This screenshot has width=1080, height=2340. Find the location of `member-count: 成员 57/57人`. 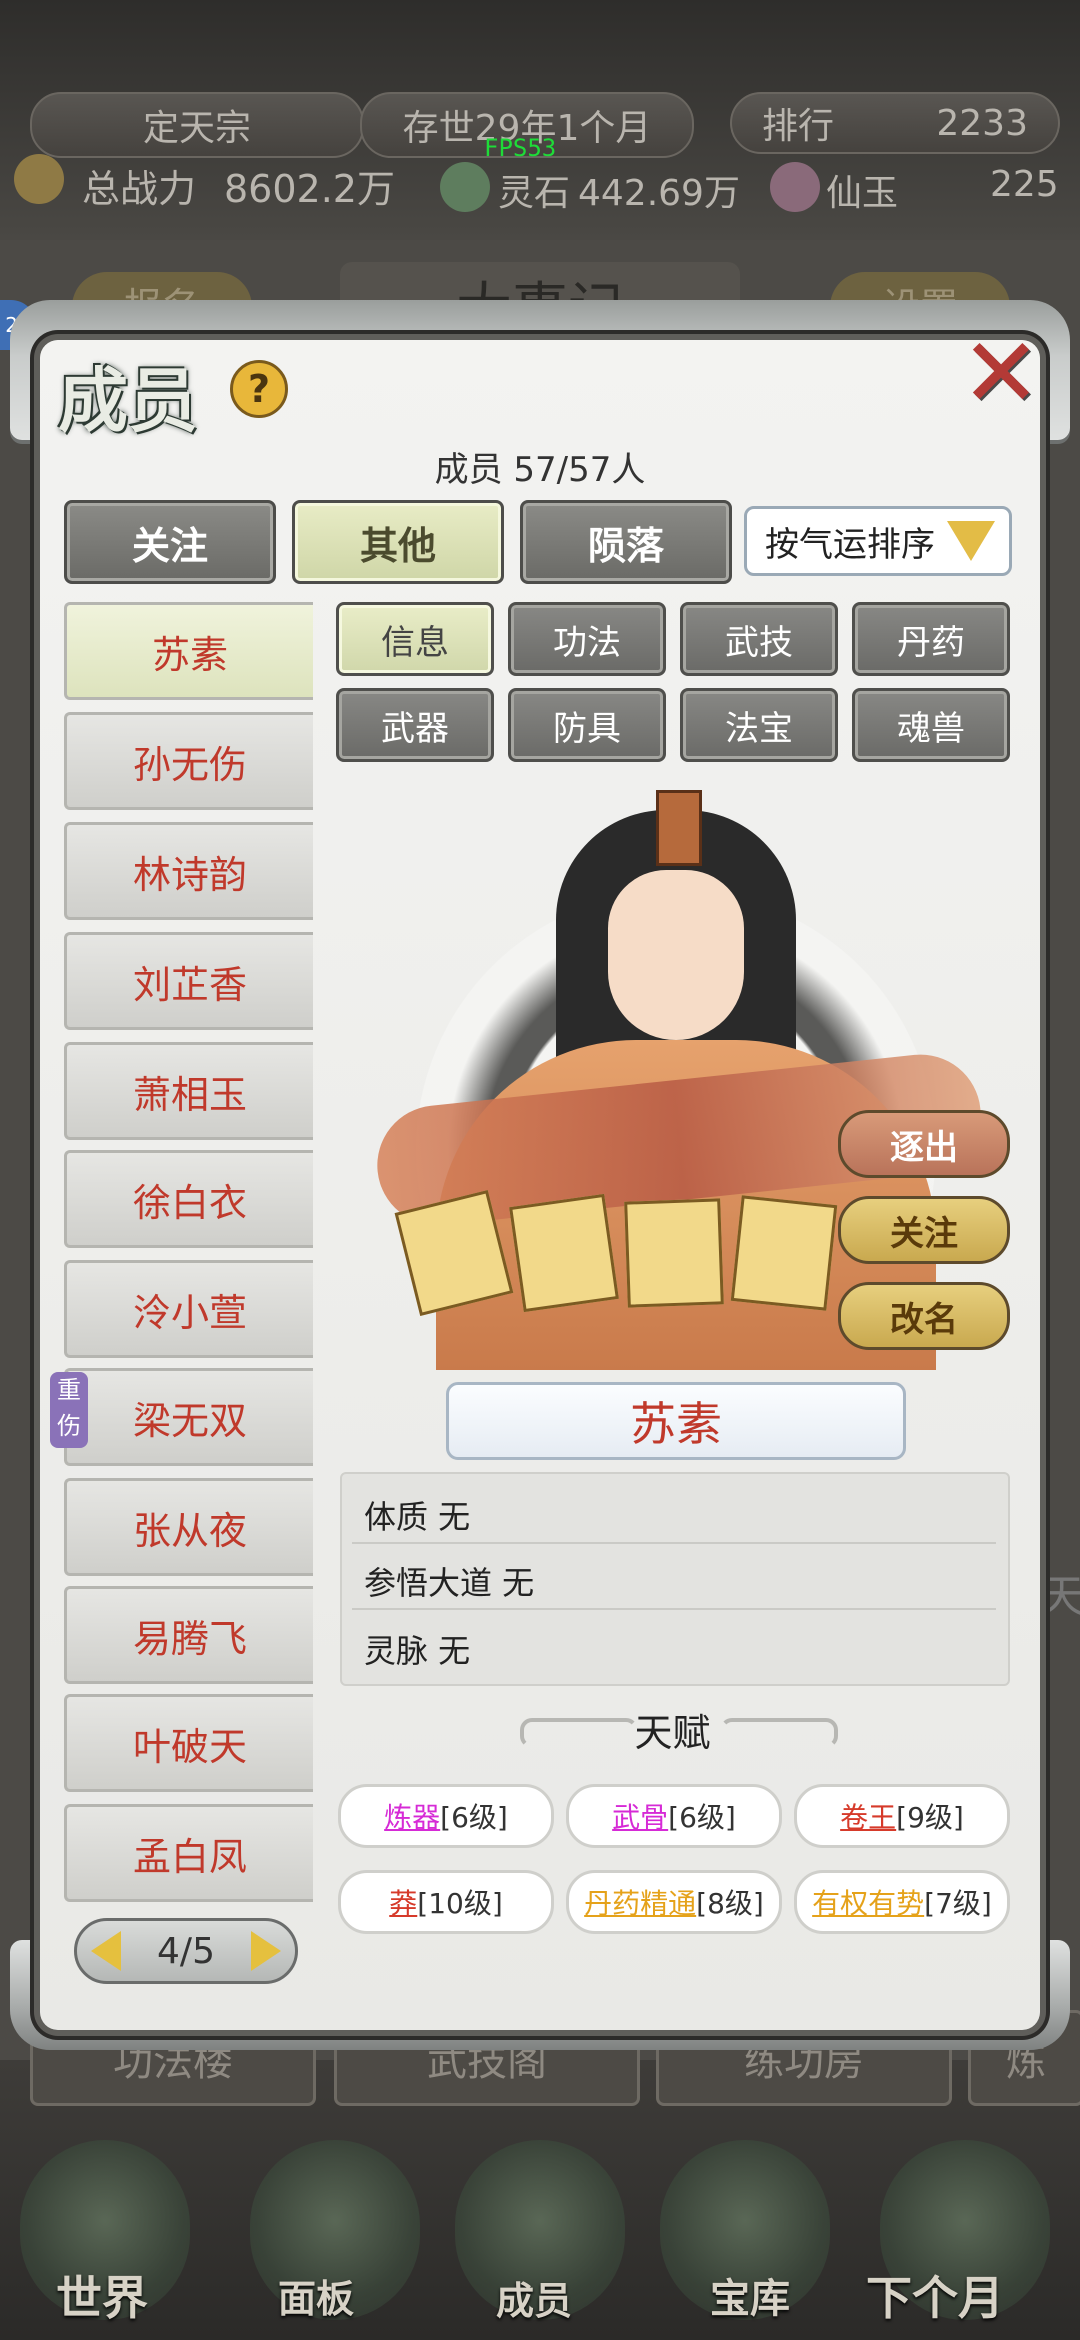

member-count: 成员 57/57人 is located at coordinates (540, 466).